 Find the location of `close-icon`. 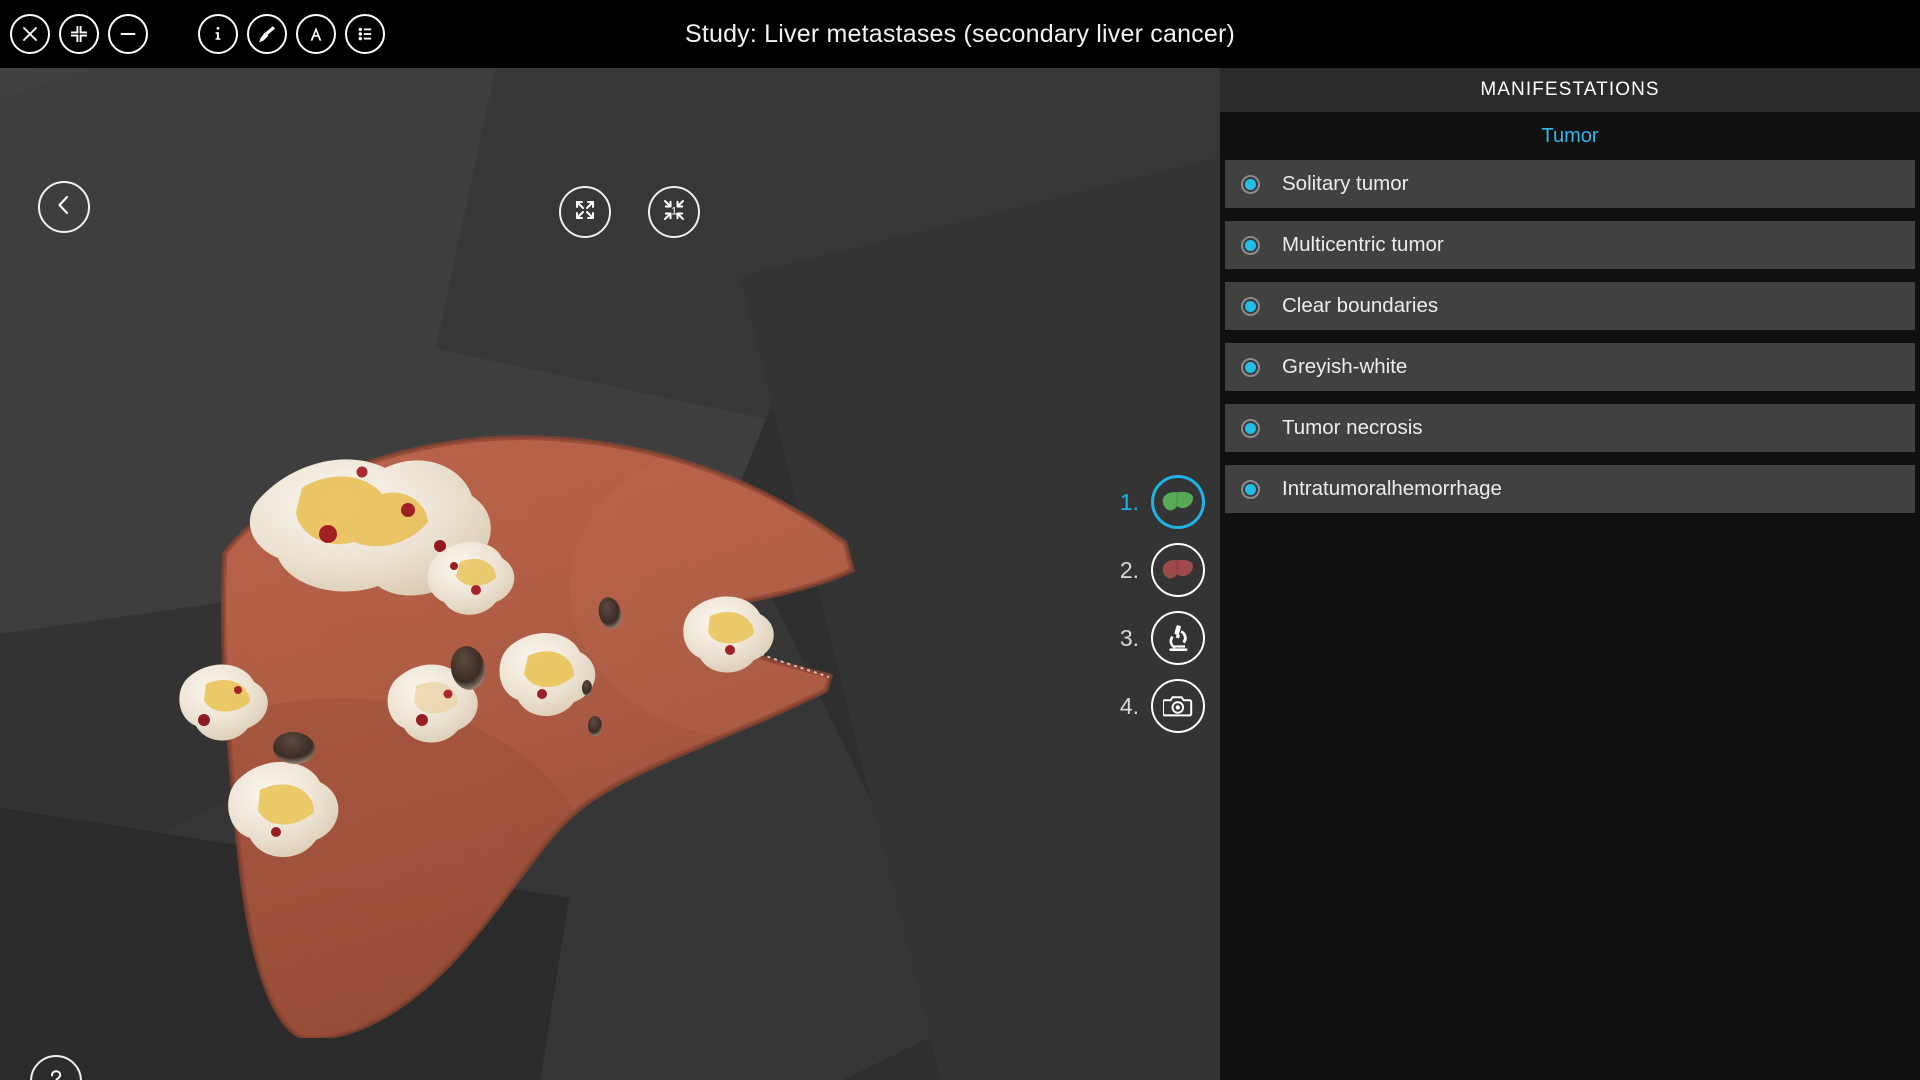

close-icon is located at coordinates (30, 34).